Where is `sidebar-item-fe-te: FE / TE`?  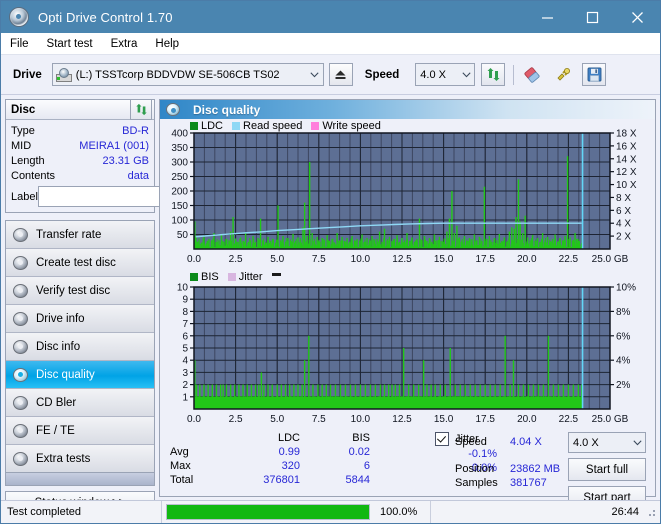
sidebar-item-fe-te: FE / TE is located at coordinates (80, 431).